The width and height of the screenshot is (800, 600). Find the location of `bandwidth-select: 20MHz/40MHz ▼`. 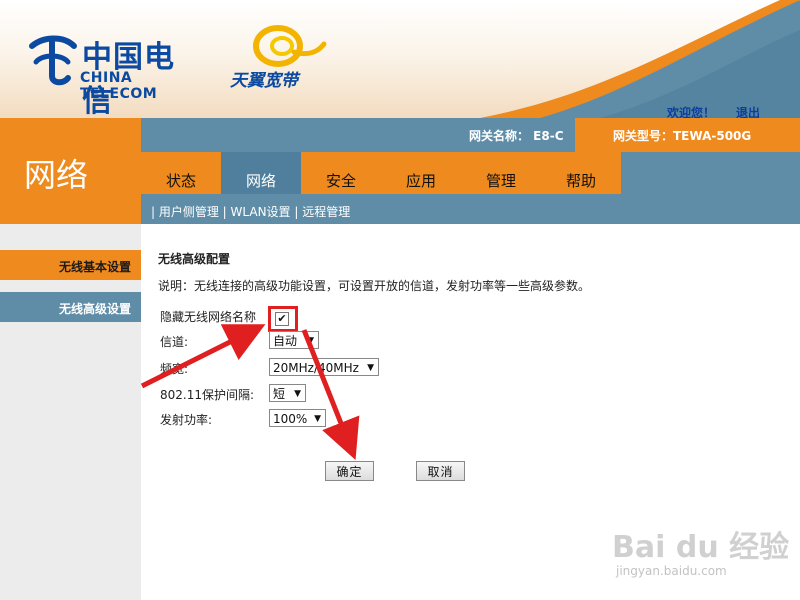

bandwidth-select: 20MHz/40MHz ▼ is located at coordinates (324, 367).